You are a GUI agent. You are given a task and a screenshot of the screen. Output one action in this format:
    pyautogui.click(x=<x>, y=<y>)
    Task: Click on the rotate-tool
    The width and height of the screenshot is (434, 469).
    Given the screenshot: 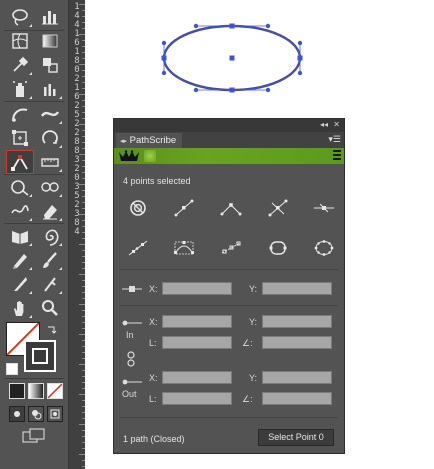 What is the action you would take?
    pyautogui.click(x=50, y=138)
    